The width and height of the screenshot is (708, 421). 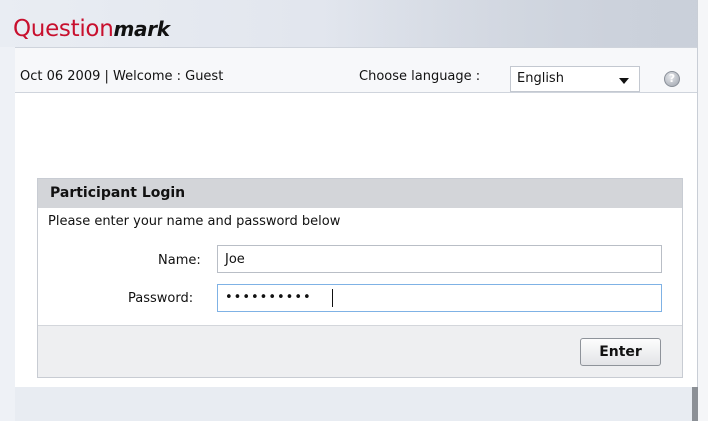 I want to click on password-input-value: ••••••••••, so click(x=268, y=297).